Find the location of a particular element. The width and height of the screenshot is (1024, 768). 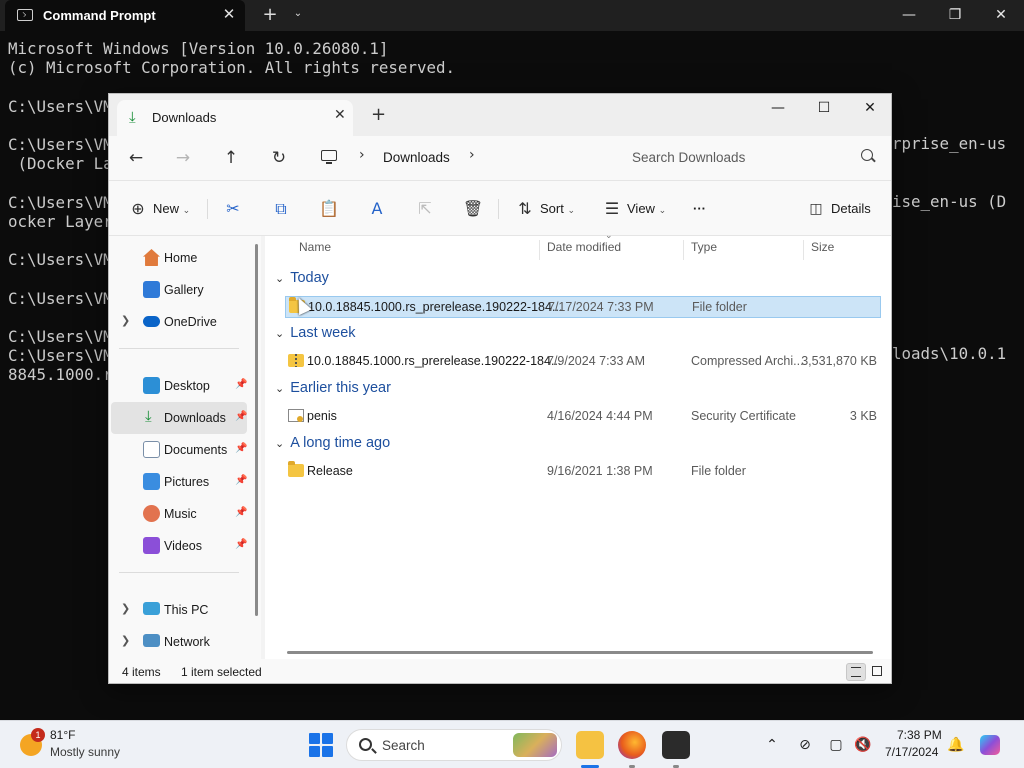

more-options-button: ··· is located at coordinates (699, 209).